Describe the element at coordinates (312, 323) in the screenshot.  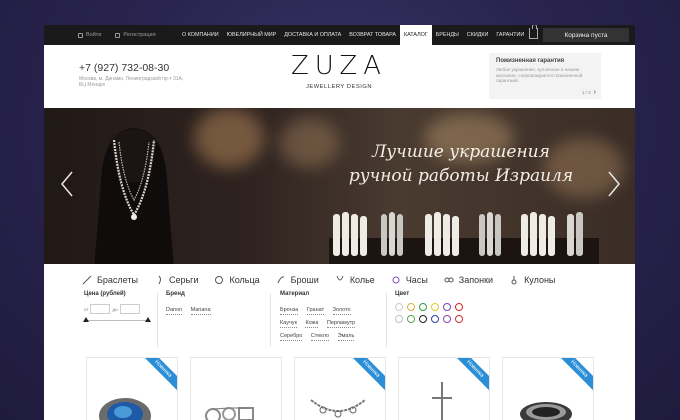
I see `material-option: Кожа` at that location.